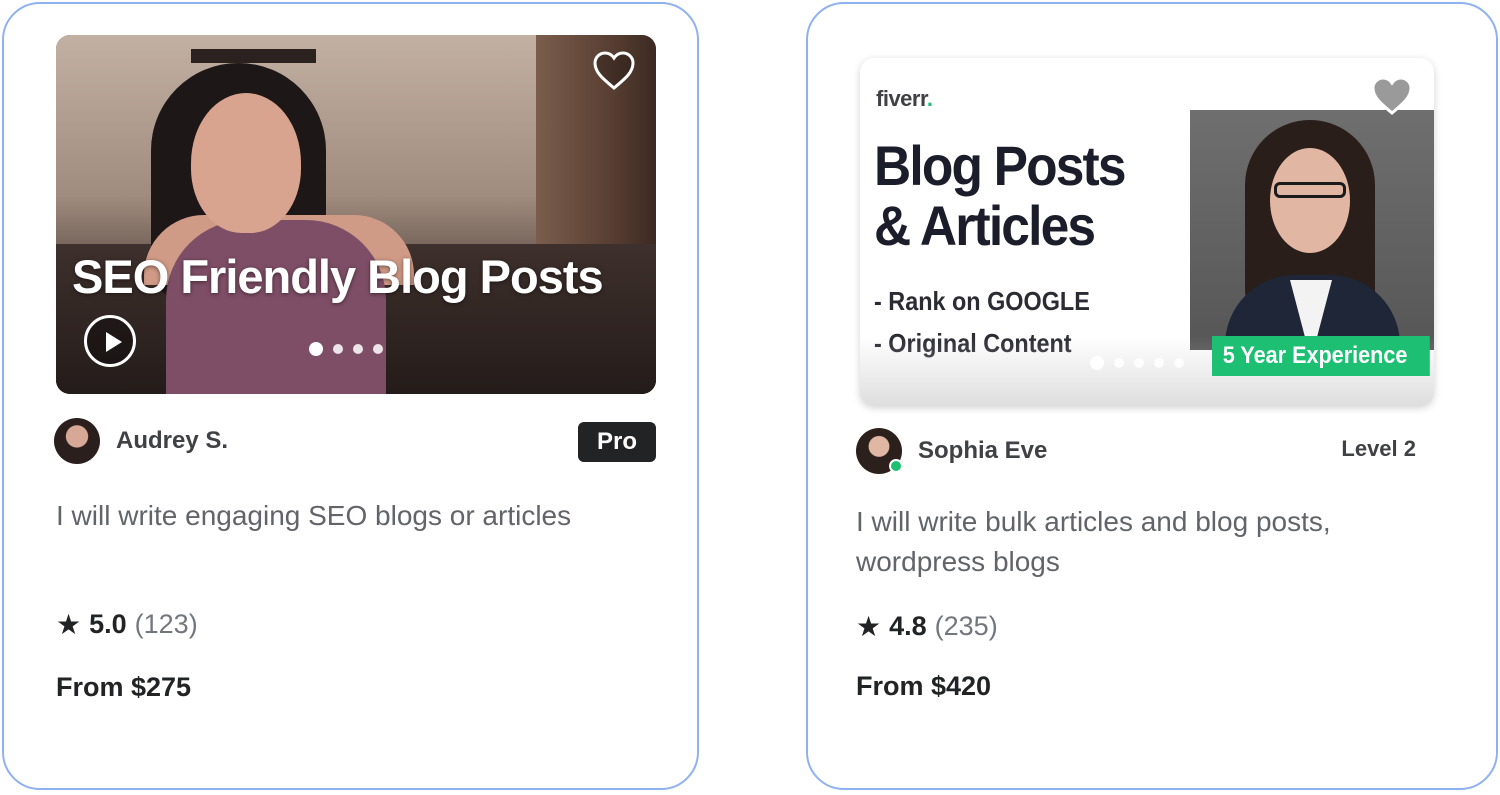 The height and width of the screenshot is (795, 1500). I want to click on fiverr-logo-text: fiverr, so click(901, 98).